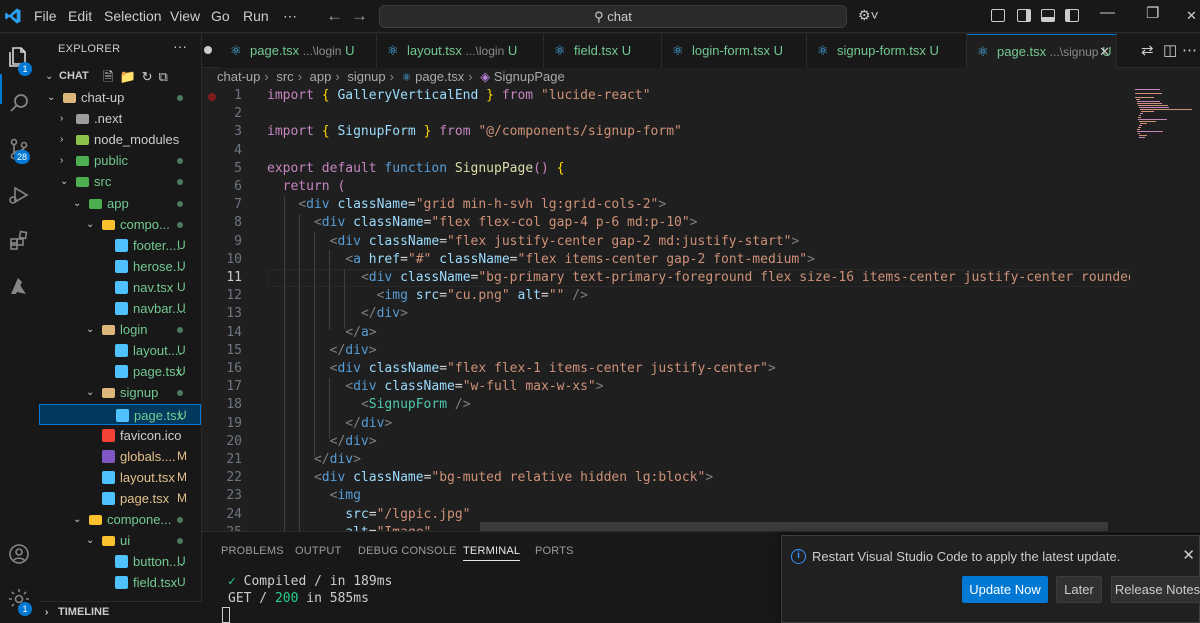 This screenshot has width=1200, height=623. What do you see at coordinates (120, 435) in the screenshot?
I see `tree-file: favicon.ico` at bounding box center [120, 435].